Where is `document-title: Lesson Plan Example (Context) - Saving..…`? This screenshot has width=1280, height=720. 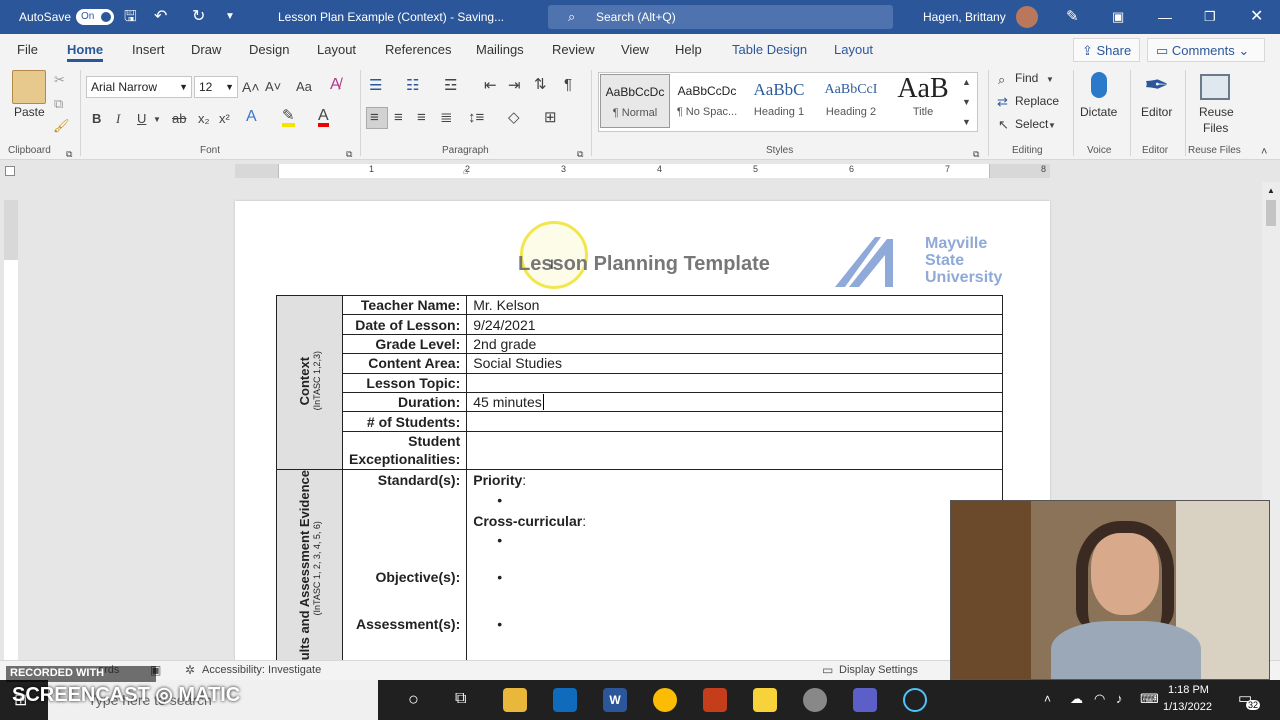 document-title: Lesson Plan Example (Context) - Saving..… is located at coordinates (391, 17).